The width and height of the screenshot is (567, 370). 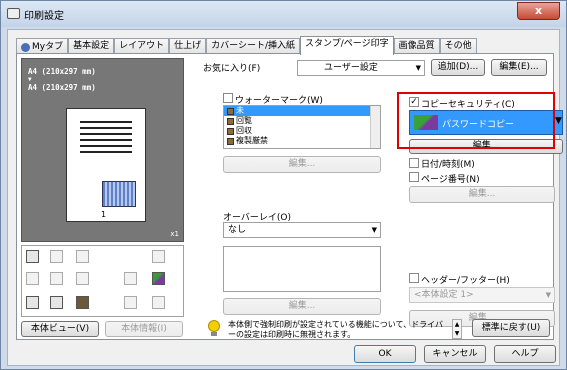 I want to click on watermark-list: 未 回覧 回収 複製厳禁, so click(x=302, y=127).